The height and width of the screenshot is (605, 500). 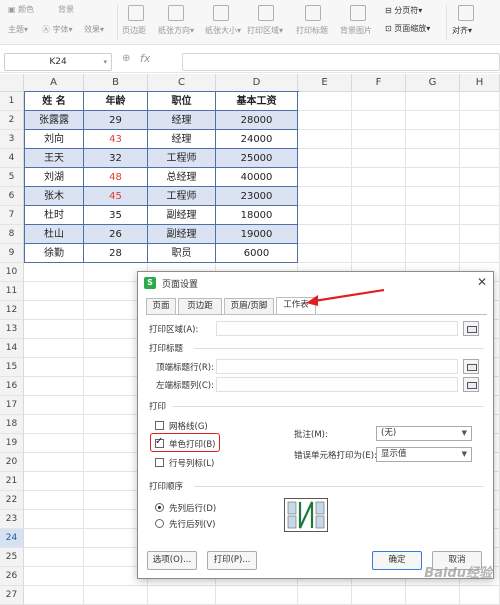 I want to click on table-cell: 经理, so click(x=182, y=139).